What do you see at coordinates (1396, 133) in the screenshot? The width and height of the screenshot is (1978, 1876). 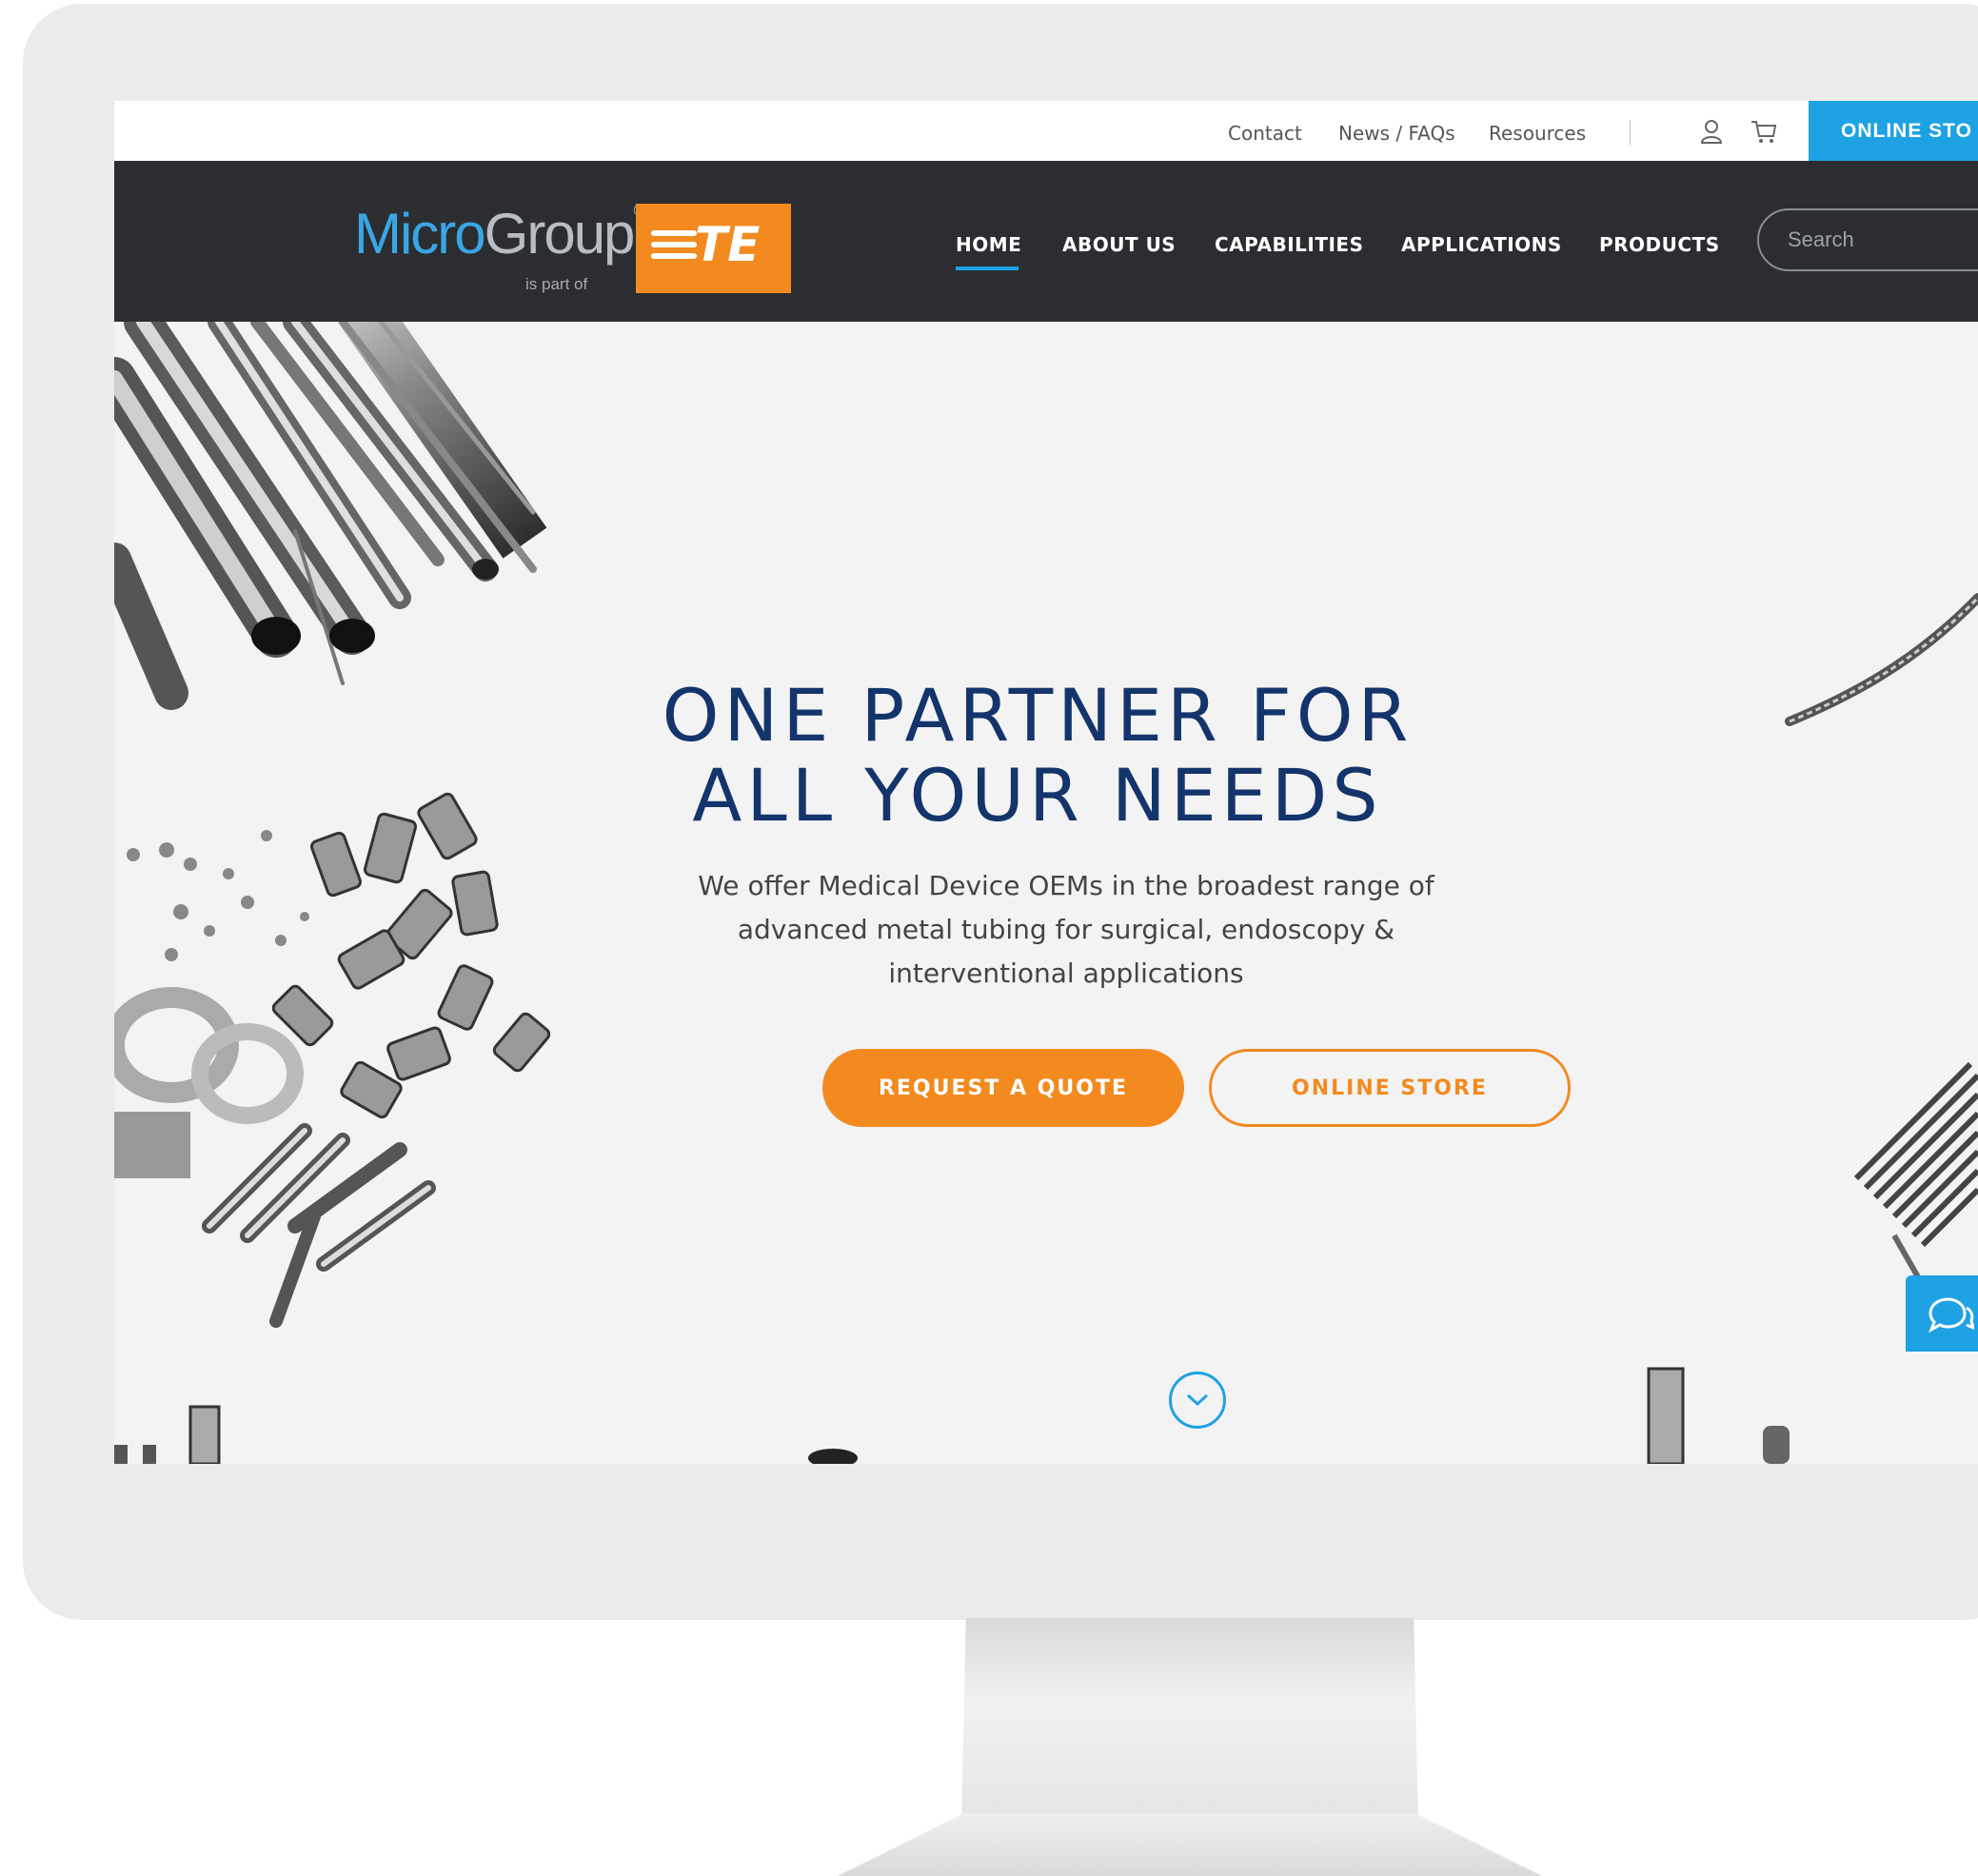 I see `news-faqs-link: News / FAQs` at bounding box center [1396, 133].